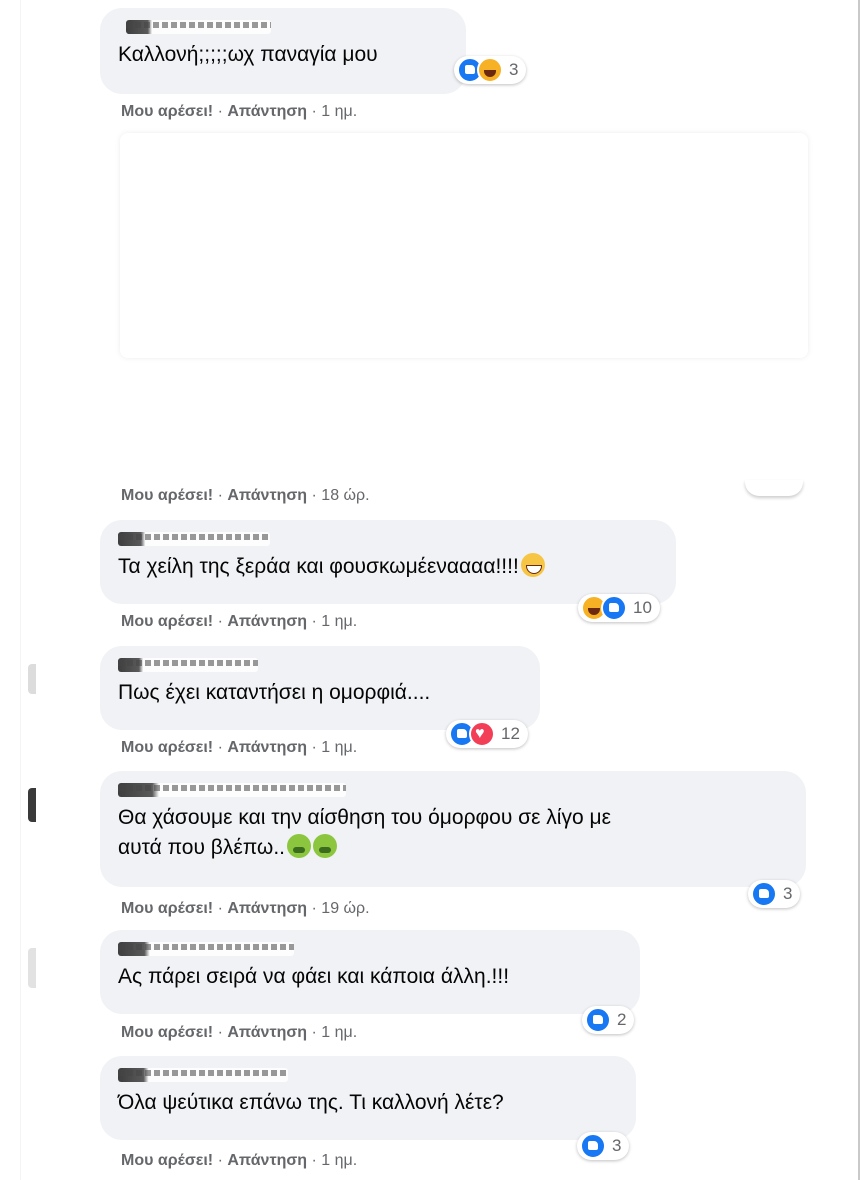  I want to click on reaction-summary: 2, so click(608, 1020).